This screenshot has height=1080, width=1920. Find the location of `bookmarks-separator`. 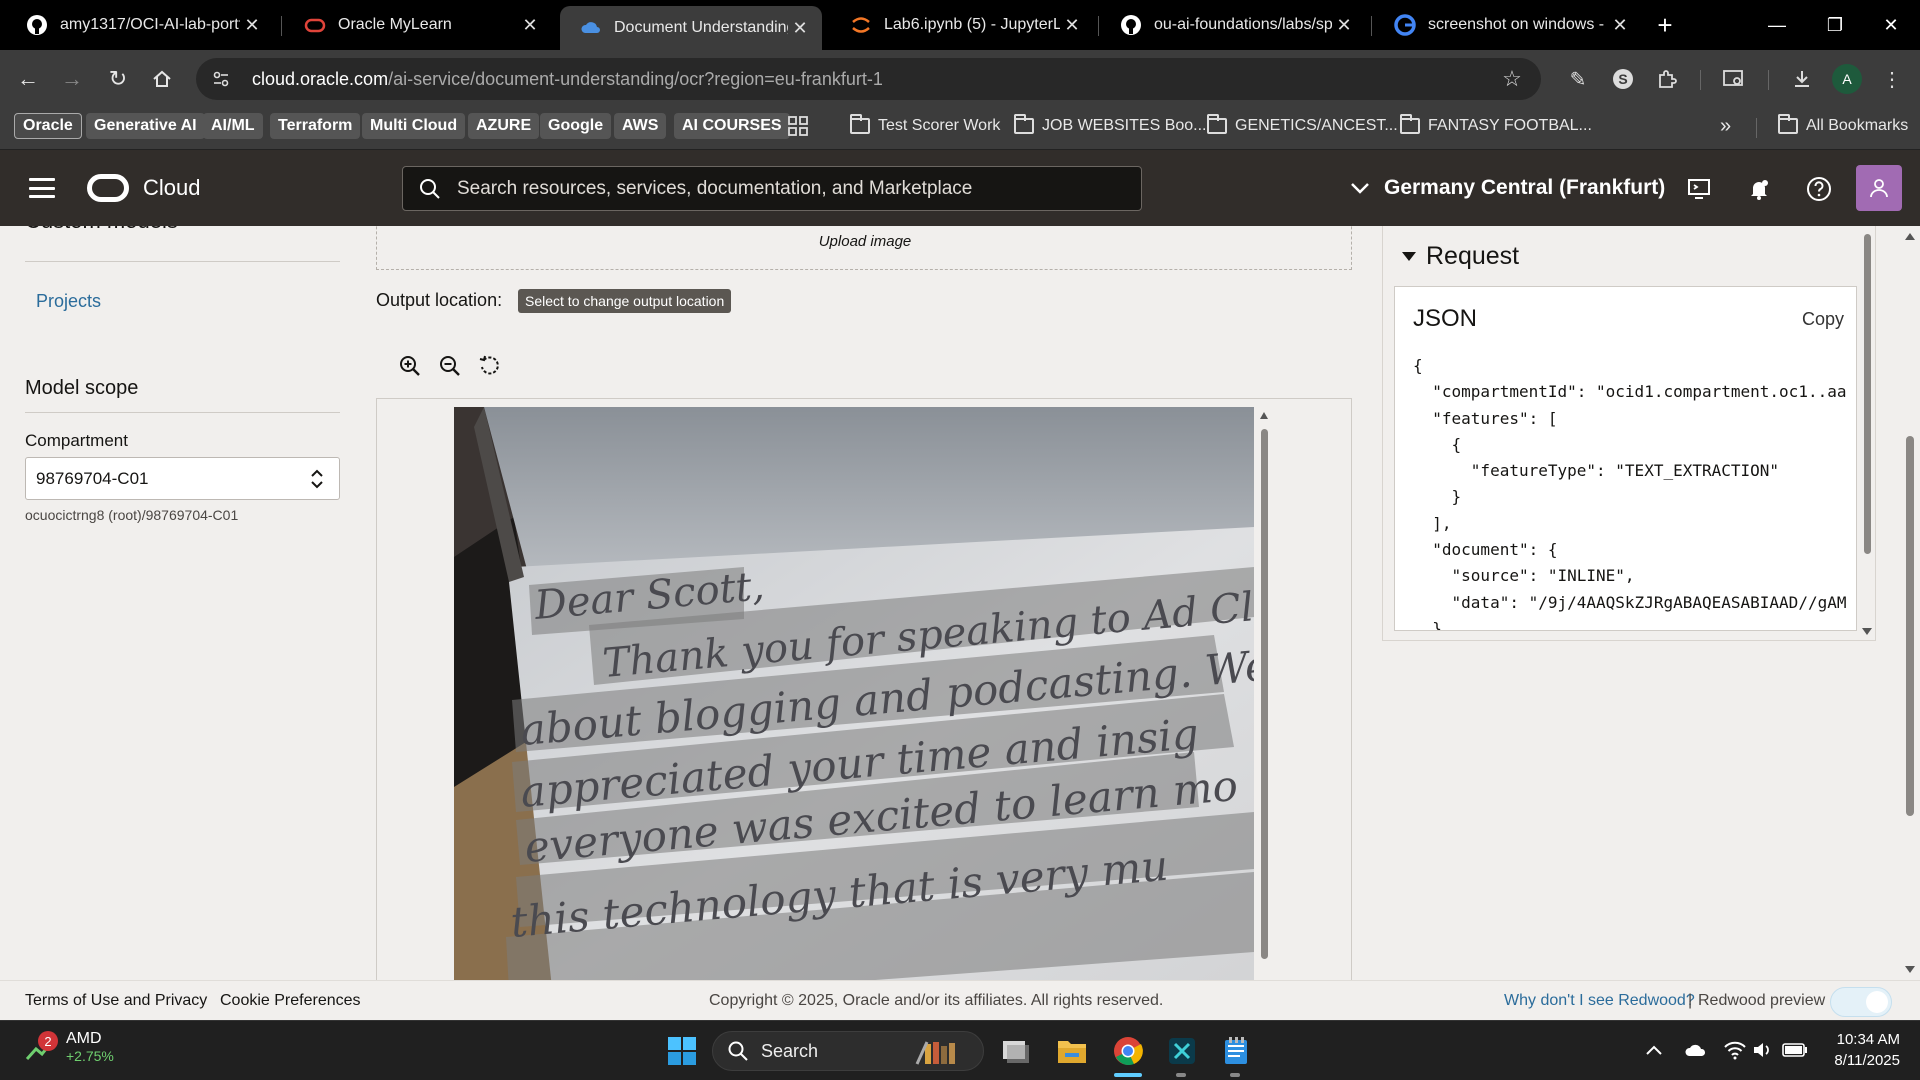

bookmarks-separator is located at coordinates (1756, 128).